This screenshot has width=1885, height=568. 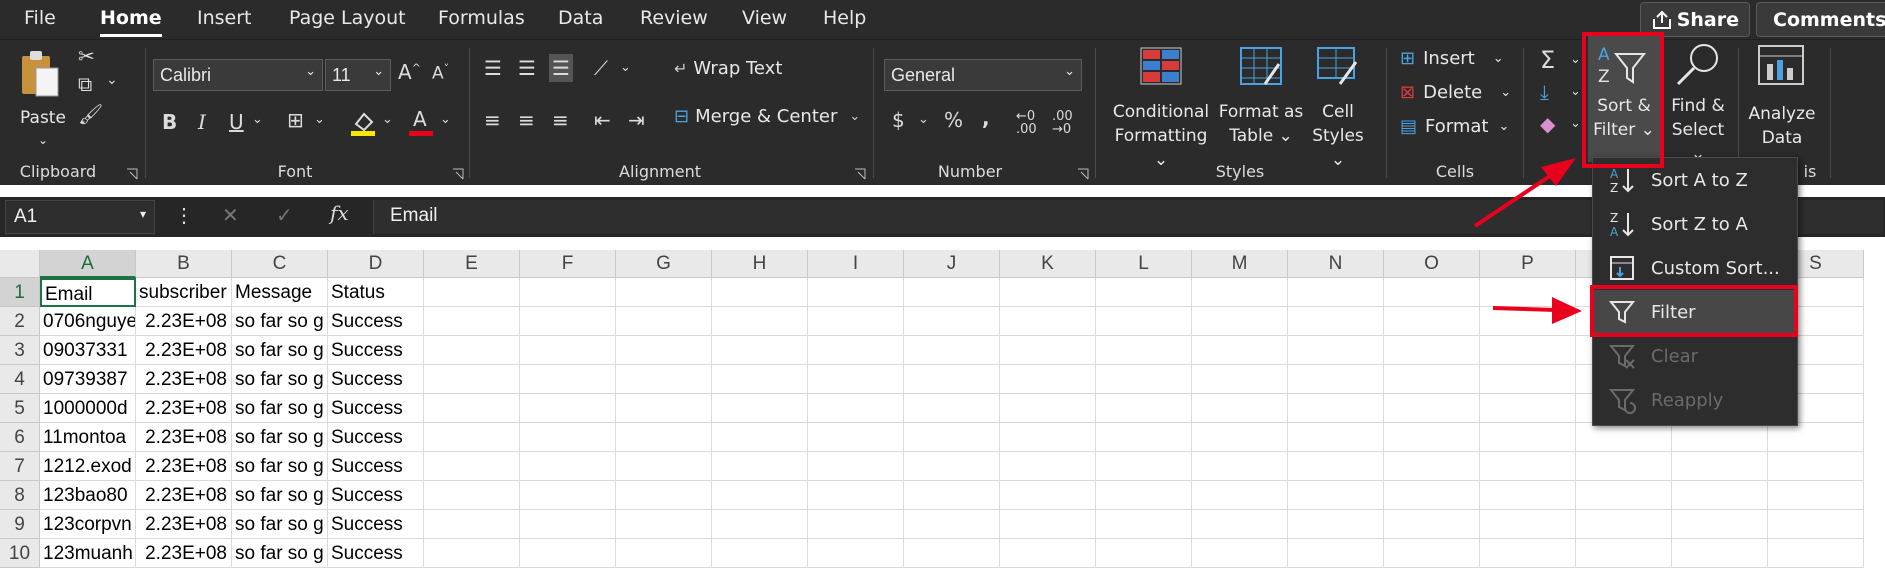 What do you see at coordinates (952, 292) in the screenshot?
I see `cell-J1` at bounding box center [952, 292].